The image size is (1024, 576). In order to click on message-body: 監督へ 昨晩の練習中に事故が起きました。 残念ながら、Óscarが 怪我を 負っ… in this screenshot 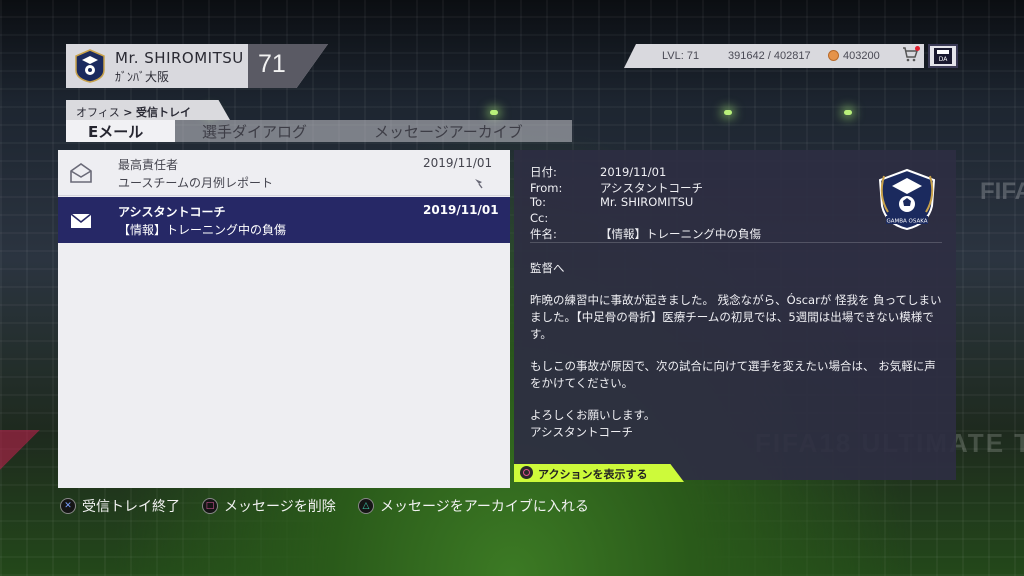, I will do `click(737, 358)`.